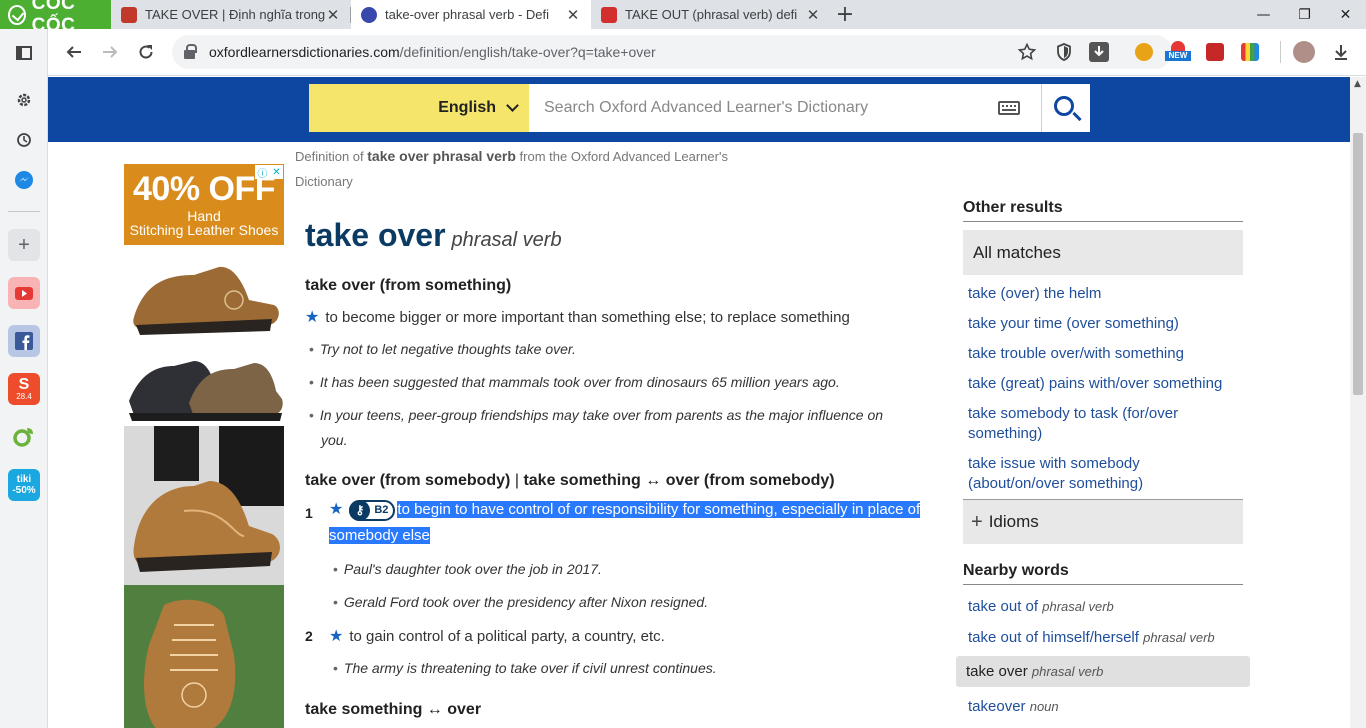  Describe the element at coordinates (17, 14) in the screenshot. I see `coccoc-logo-icon` at that location.